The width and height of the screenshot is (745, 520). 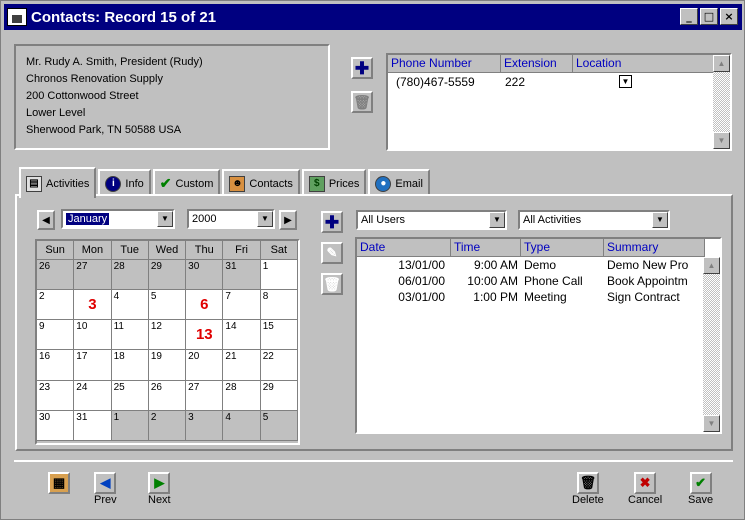 I want to click on phone-row: (780)467-5559 222 ▼, so click(x=559, y=82).